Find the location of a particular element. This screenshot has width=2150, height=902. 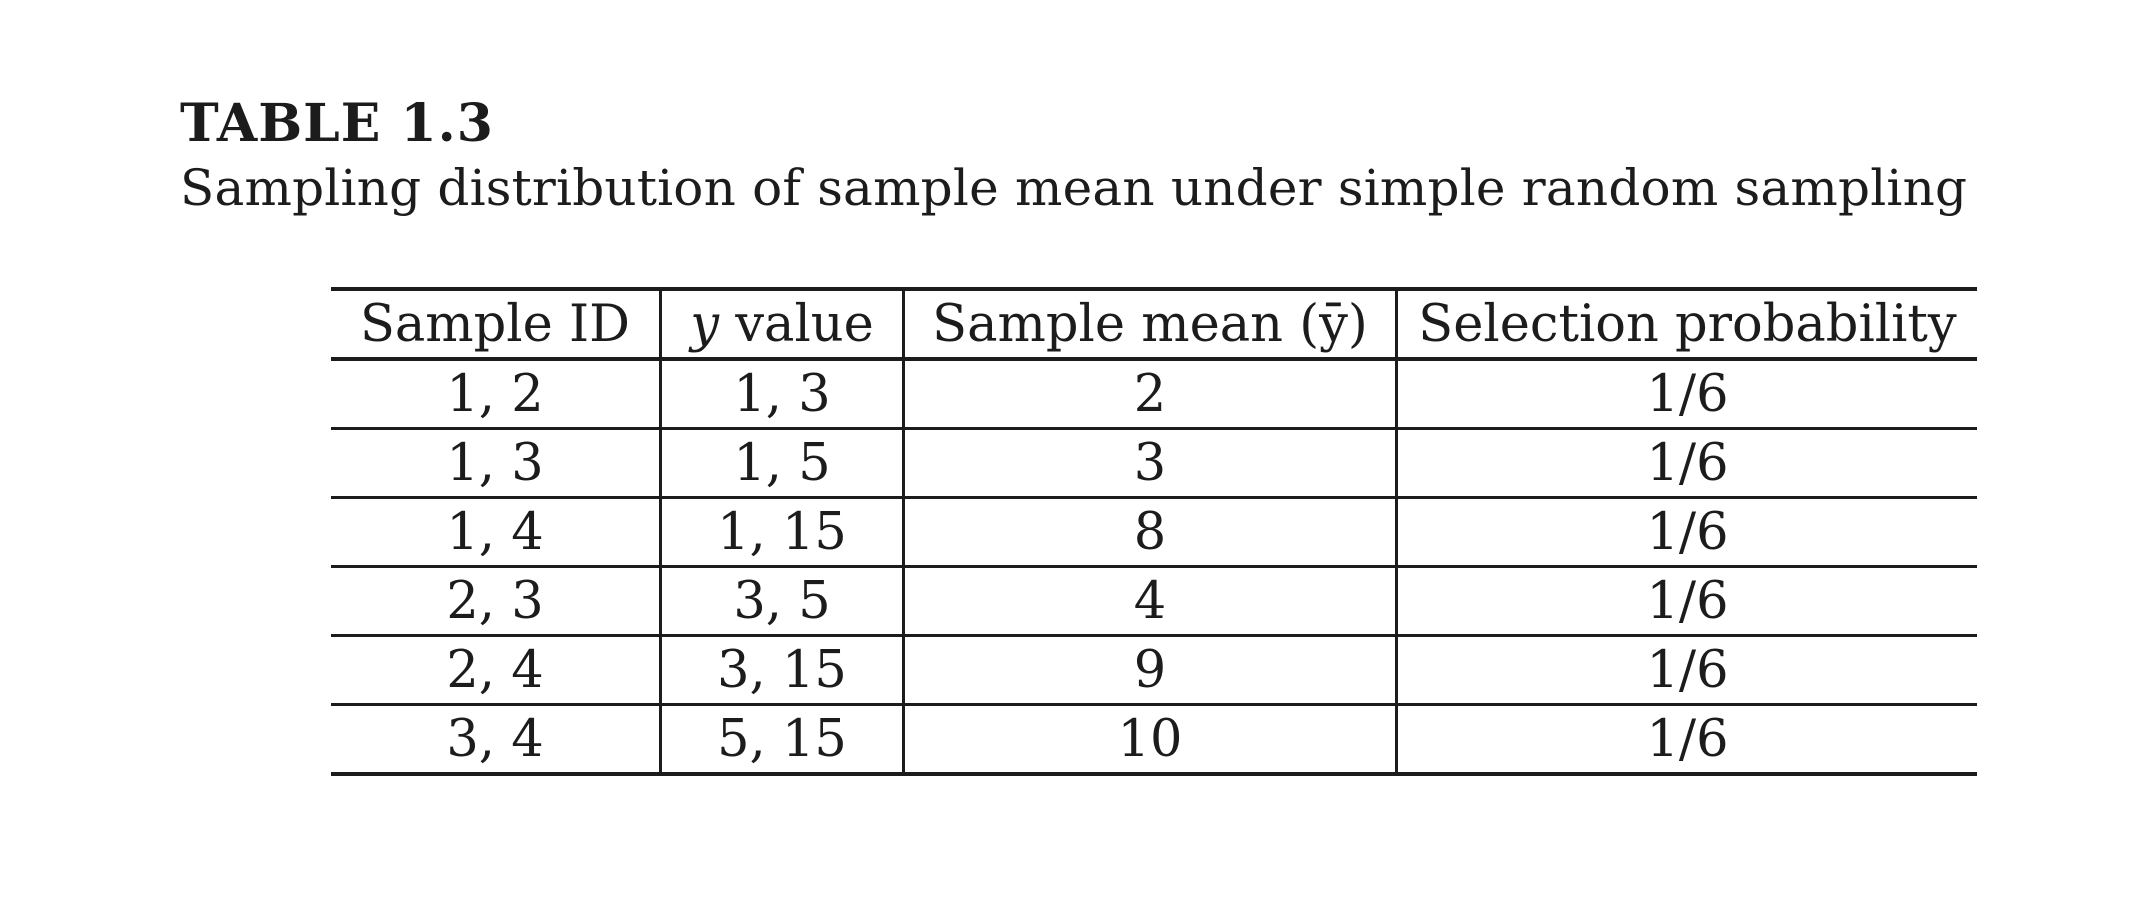

cell-sample-mean: 10 is located at coordinates (1150, 740).